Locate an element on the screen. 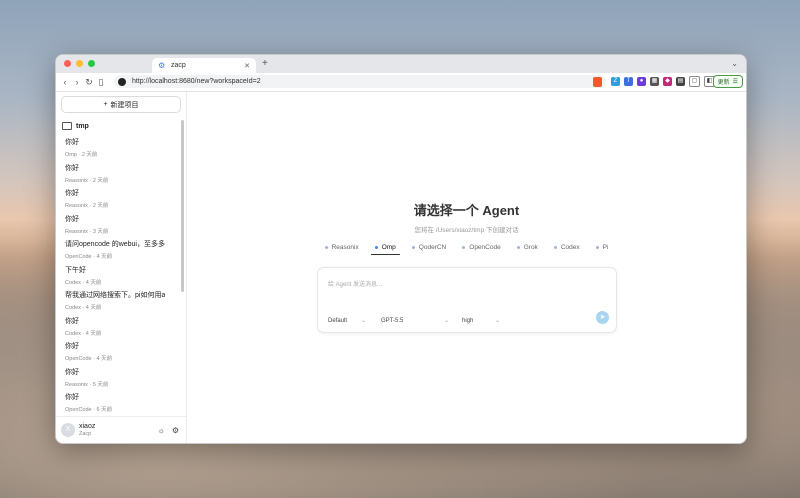  extension-icon: ▢ is located at coordinates (694, 81).